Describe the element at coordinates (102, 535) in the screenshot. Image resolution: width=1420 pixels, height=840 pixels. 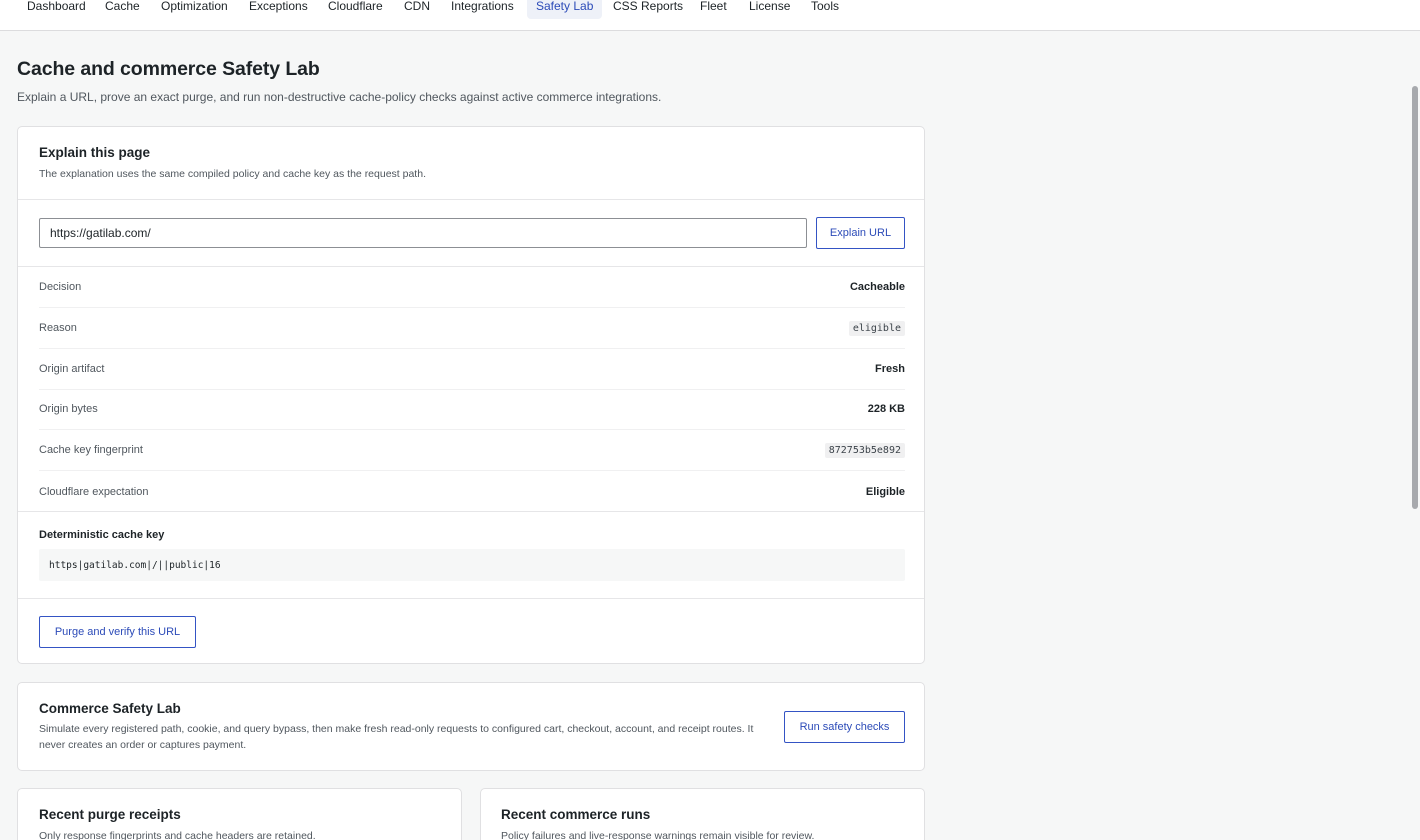
I see `cache-key-label: Deterministic cache key` at that location.